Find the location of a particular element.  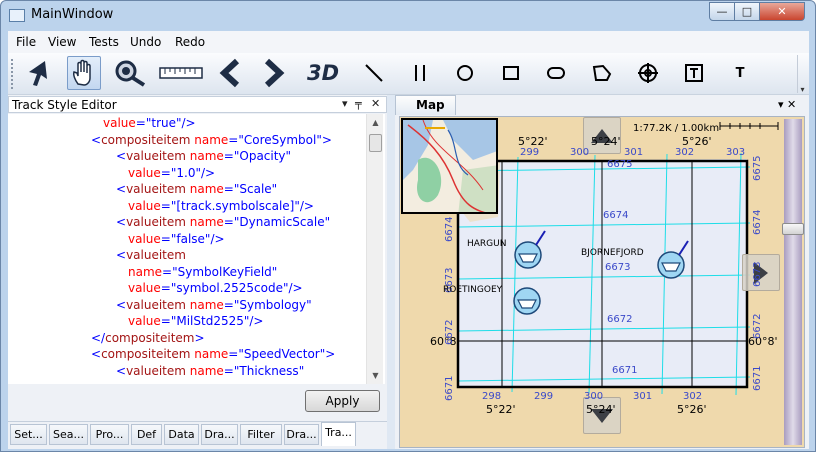

draw-target-symbol-icon is located at coordinates (648, 73).